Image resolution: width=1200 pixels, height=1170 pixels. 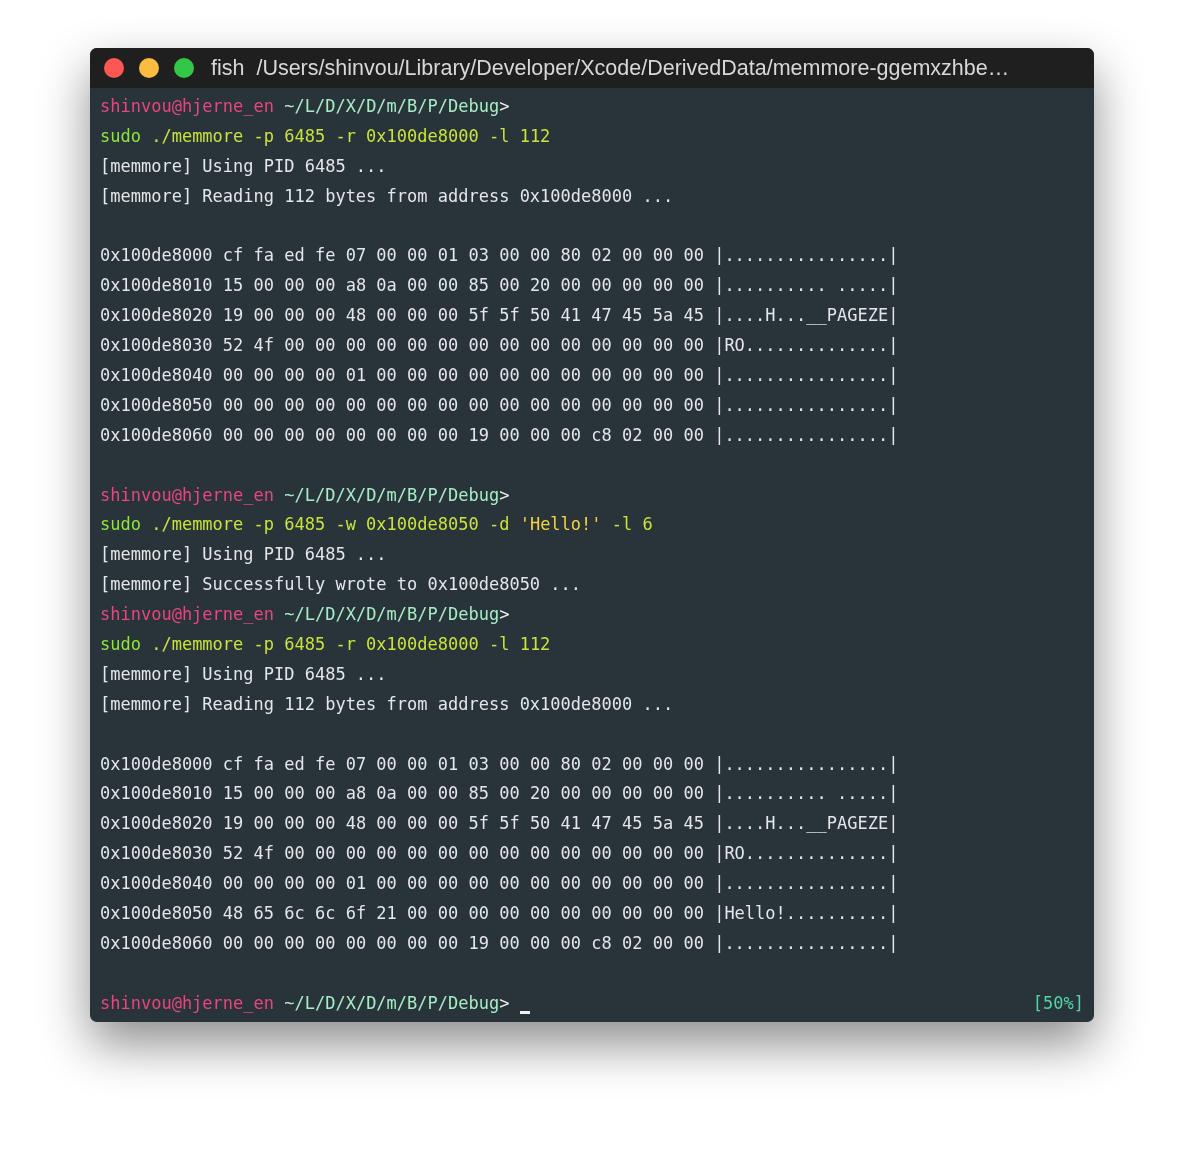 I want to click on close-button, so click(x=114, y=68).